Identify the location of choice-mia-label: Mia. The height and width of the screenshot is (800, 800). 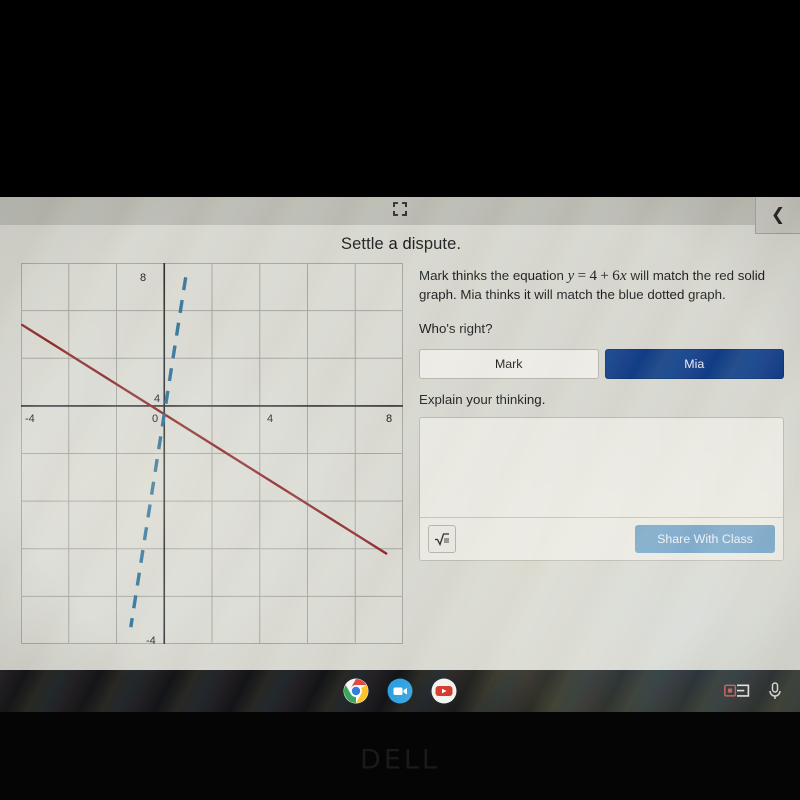
(694, 364).